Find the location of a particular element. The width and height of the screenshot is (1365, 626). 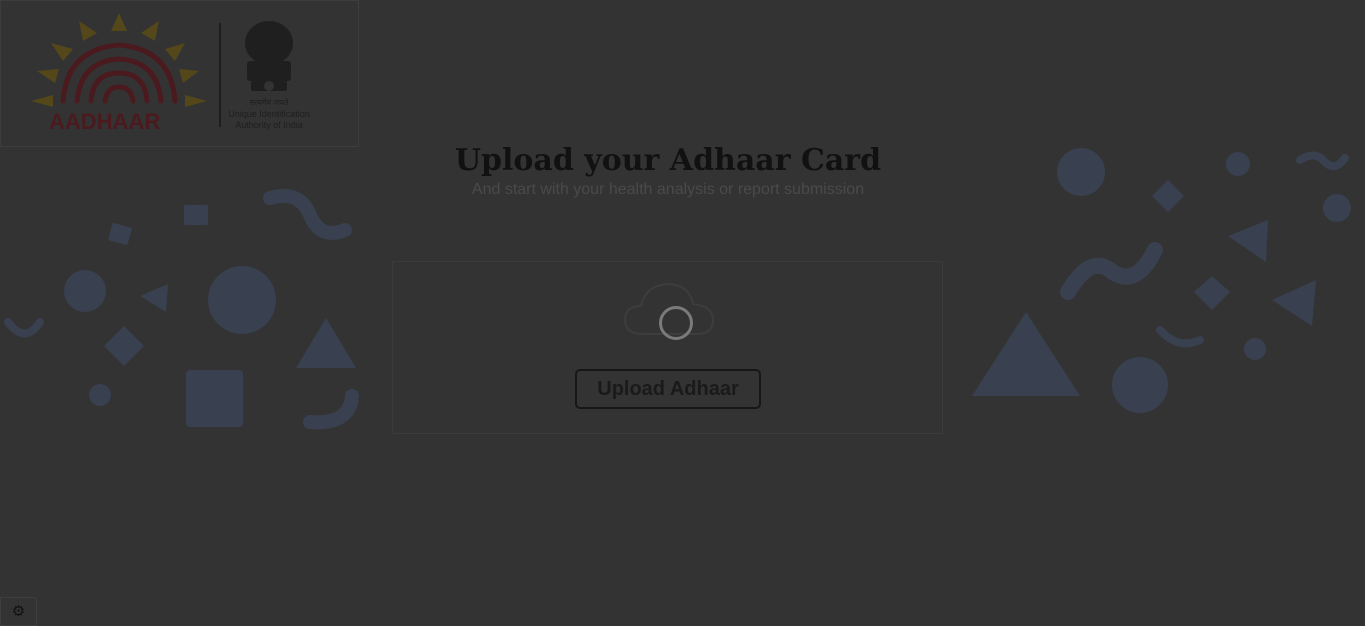

authority-line-1: Unique Identification is located at coordinates (269, 114).